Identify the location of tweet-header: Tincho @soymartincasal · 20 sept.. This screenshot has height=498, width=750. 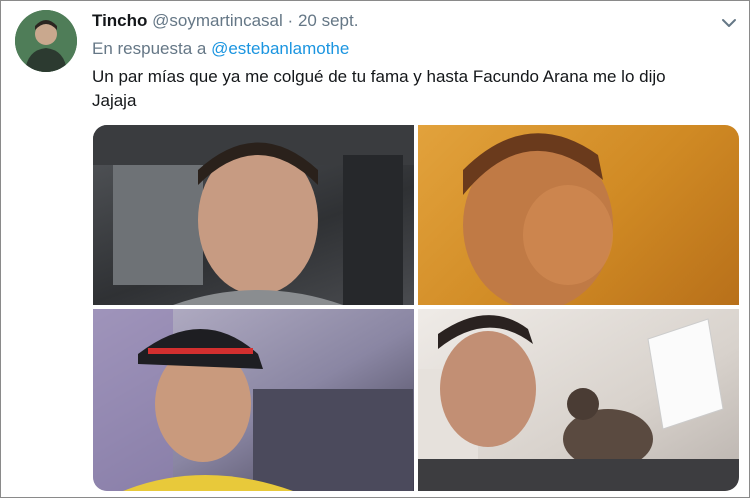
(225, 21).